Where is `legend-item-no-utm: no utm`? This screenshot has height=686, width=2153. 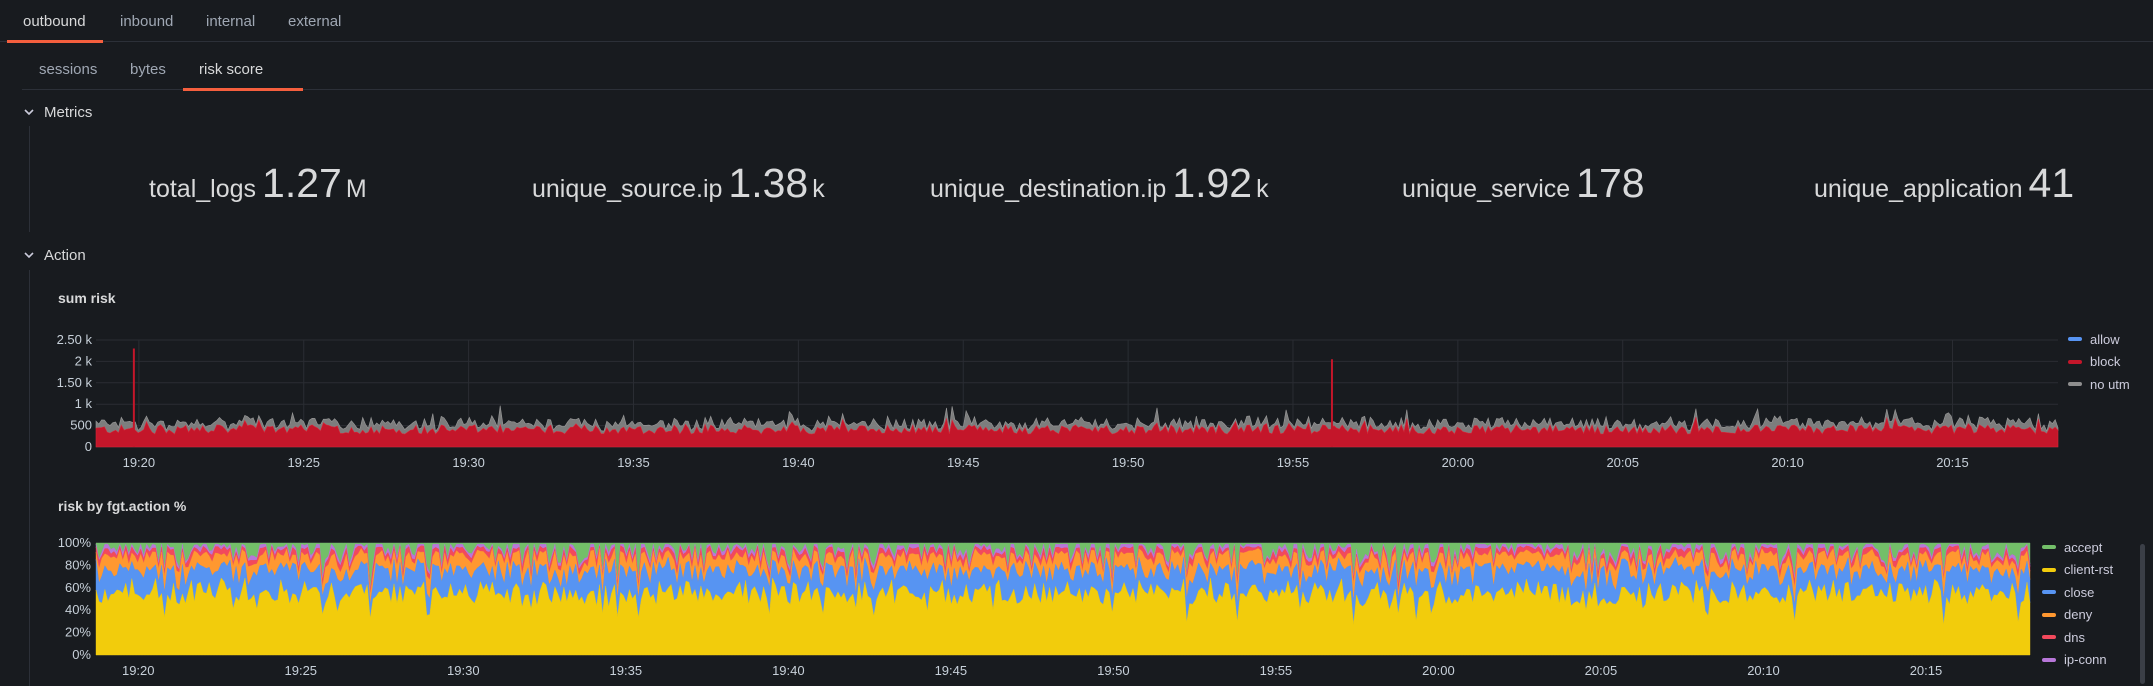
legend-item-no-utm: no utm is located at coordinates (2099, 384).